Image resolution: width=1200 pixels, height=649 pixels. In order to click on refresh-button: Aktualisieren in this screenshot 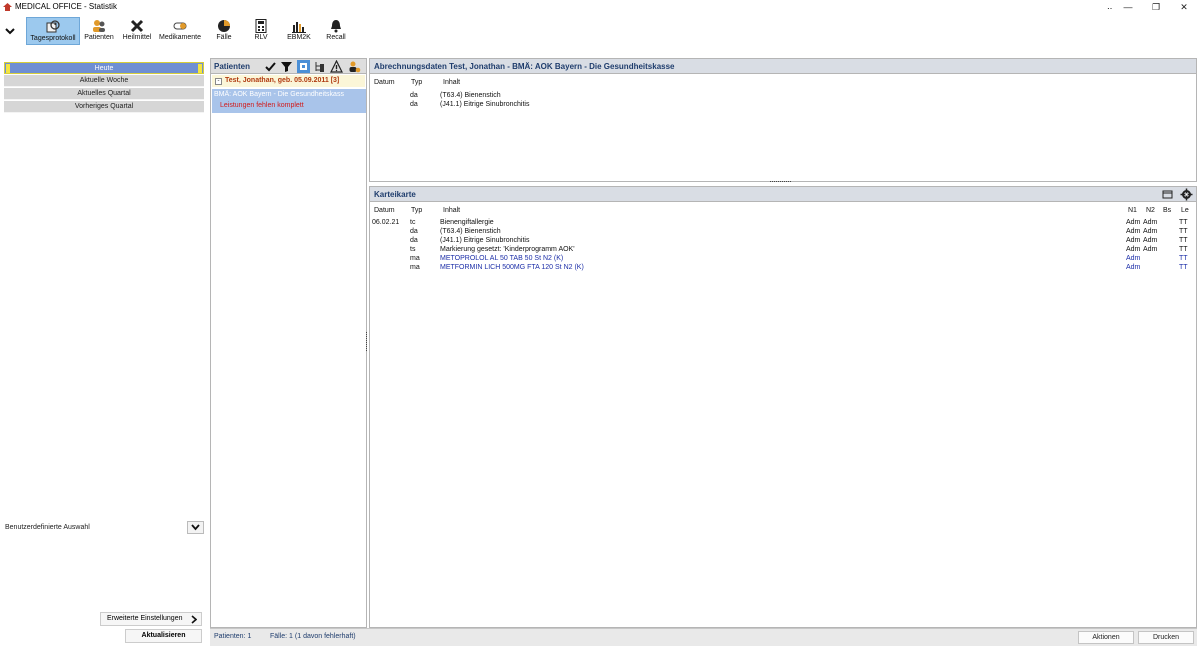, I will do `click(163, 636)`.